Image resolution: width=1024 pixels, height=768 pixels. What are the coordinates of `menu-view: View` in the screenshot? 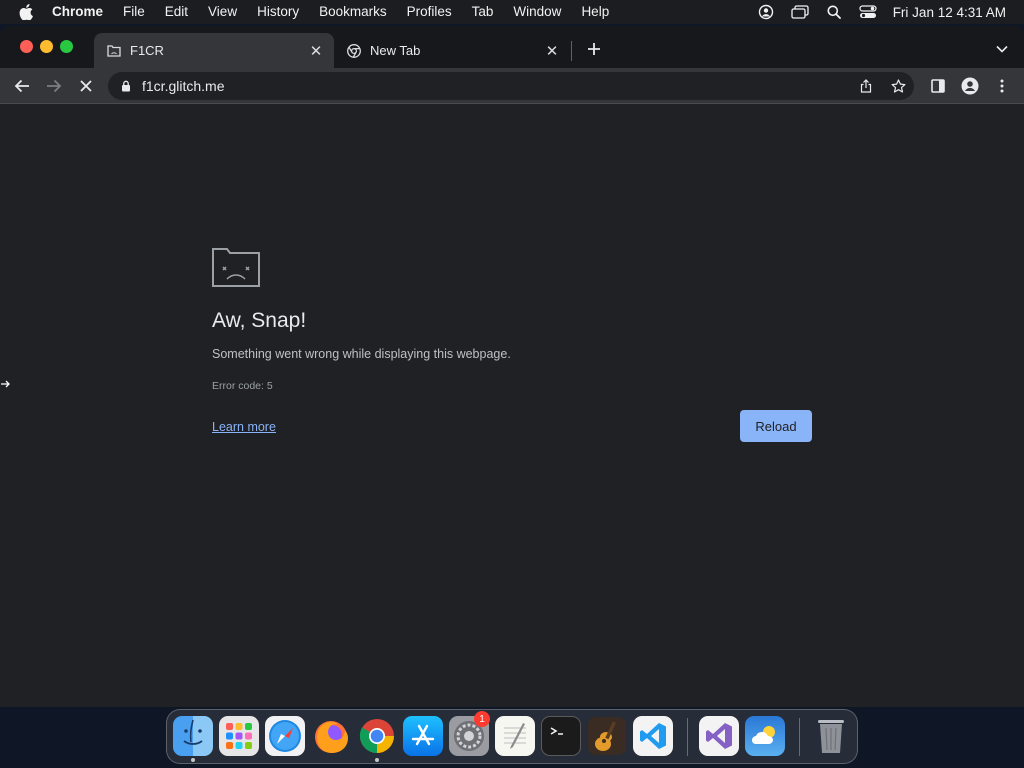 It's located at (222, 12).